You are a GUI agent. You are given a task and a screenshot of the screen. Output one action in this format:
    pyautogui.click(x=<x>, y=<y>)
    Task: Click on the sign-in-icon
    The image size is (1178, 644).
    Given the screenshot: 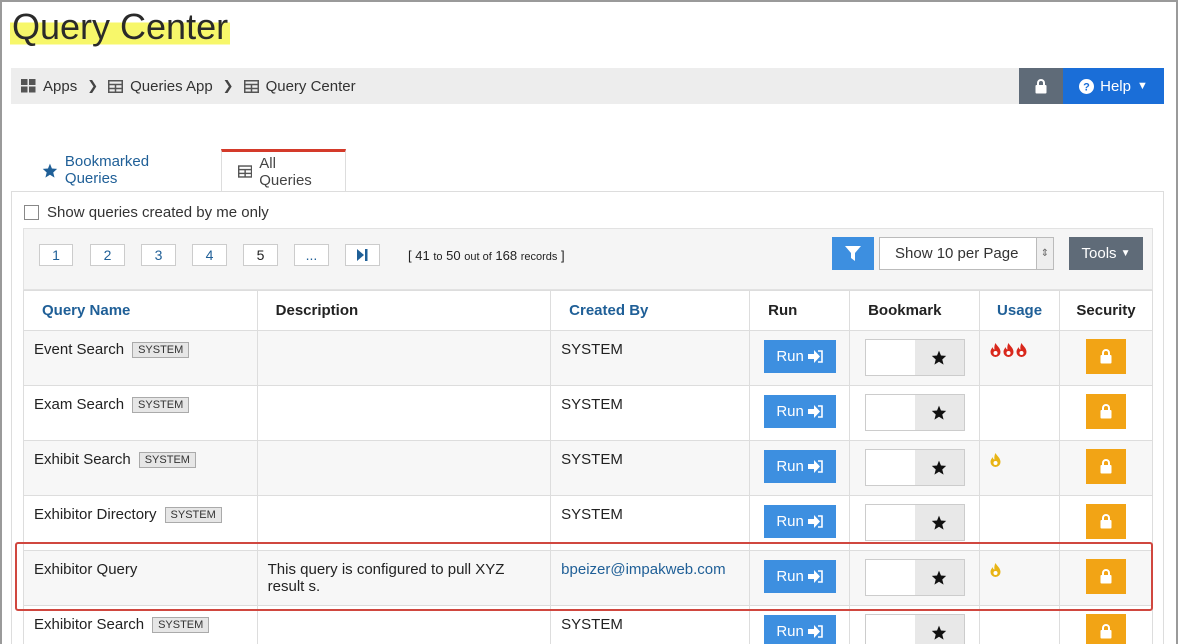 What is the action you would take?
    pyautogui.click(x=815, y=411)
    